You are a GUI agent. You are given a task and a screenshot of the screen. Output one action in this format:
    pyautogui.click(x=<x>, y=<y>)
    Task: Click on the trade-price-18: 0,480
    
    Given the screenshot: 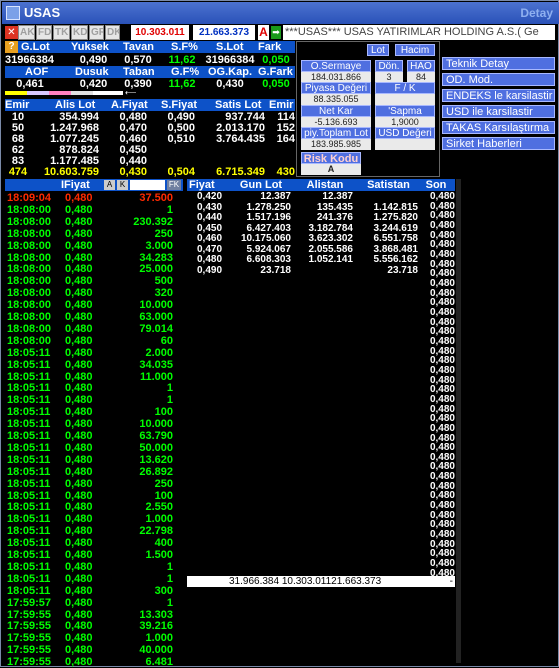 What is the action you would take?
    pyautogui.click(x=79, y=412)
    